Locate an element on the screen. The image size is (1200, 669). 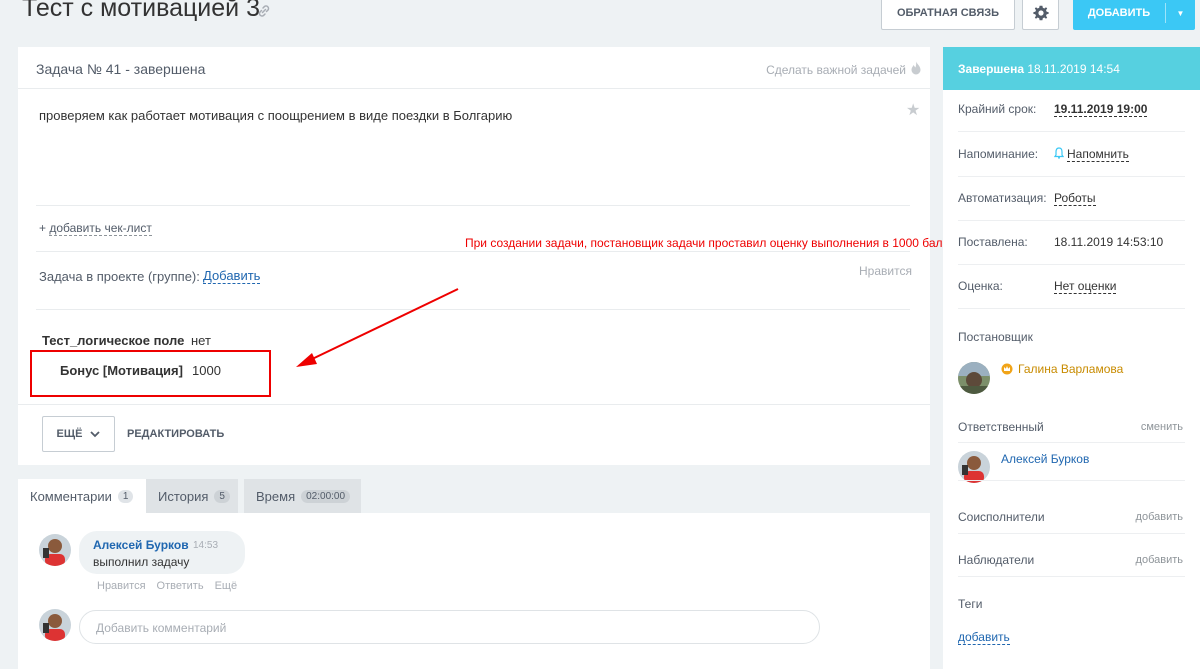
auditors-add-link: добавить is located at coordinates (1159, 560).